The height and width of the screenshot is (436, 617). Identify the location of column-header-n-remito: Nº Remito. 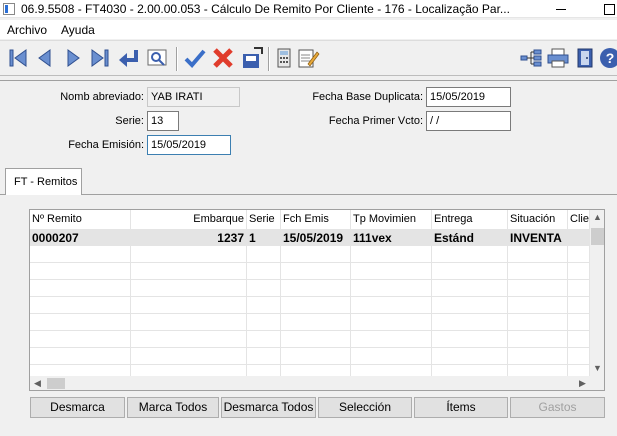
(80, 219).